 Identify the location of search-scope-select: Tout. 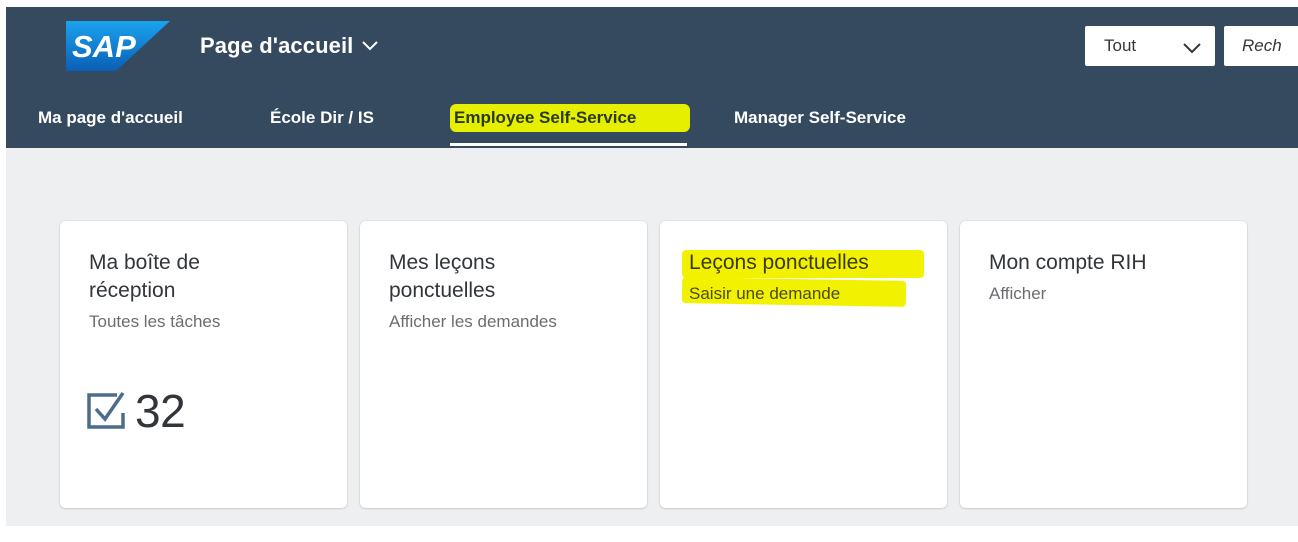
(1150, 46).